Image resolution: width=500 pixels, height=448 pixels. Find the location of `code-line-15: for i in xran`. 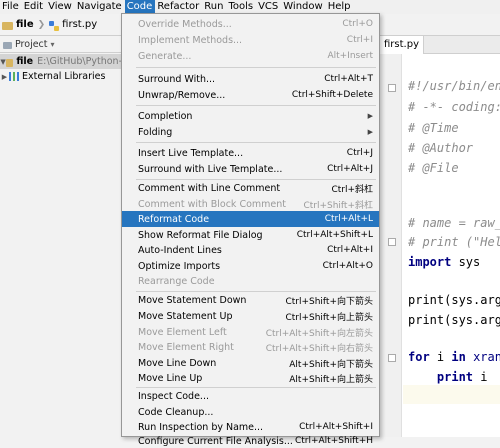

code-line-15: for i in xran is located at coordinates (454, 357).